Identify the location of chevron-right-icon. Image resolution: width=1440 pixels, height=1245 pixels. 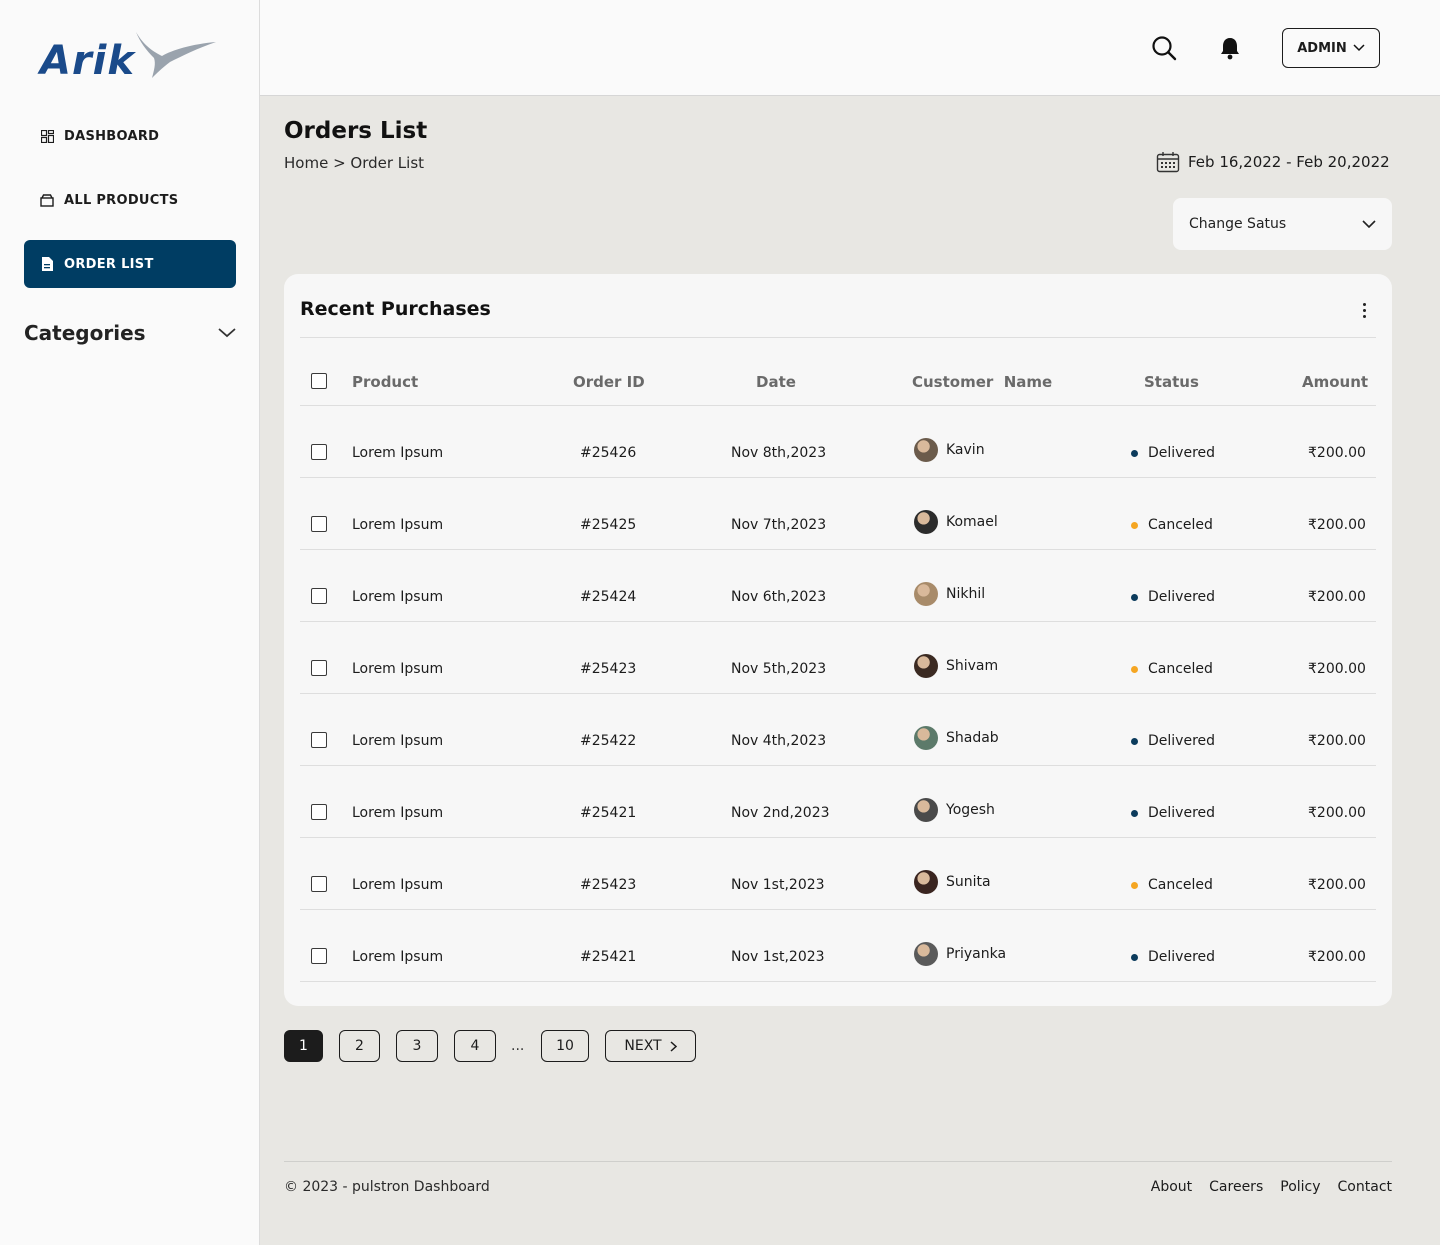
(673, 1046).